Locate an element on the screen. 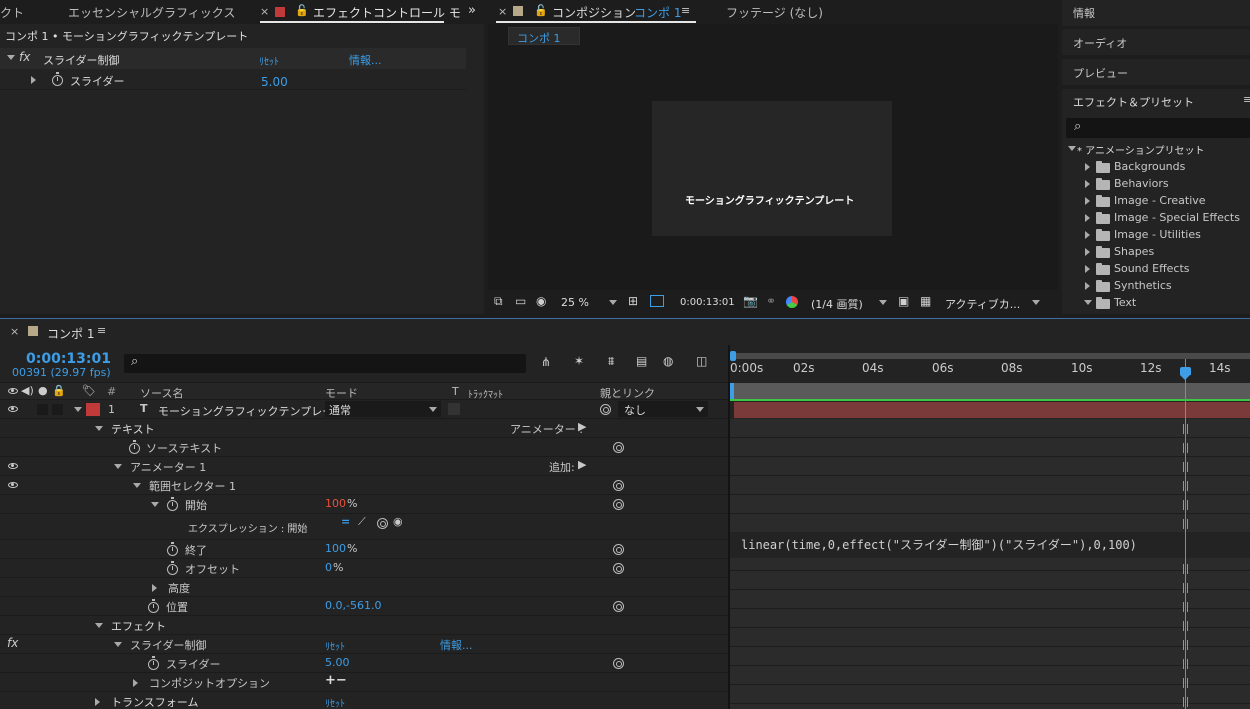 This screenshot has width=1250, height=709. offset-value: 0 is located at coordinates (328, 567).